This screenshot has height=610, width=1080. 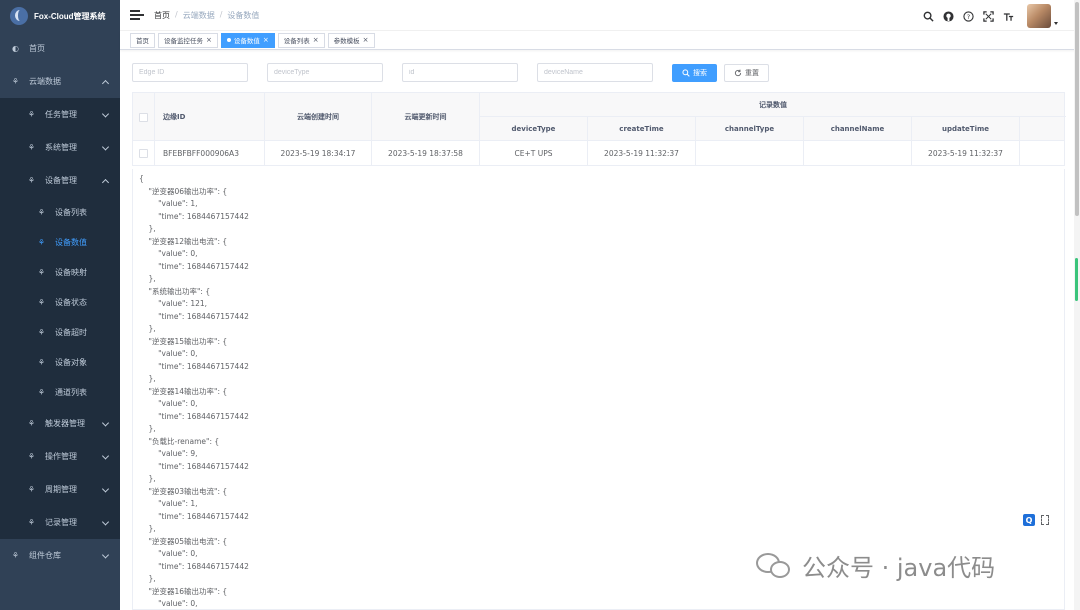 I want to click on tag-item: 参数模板 ×, so click(x=351, y=40).